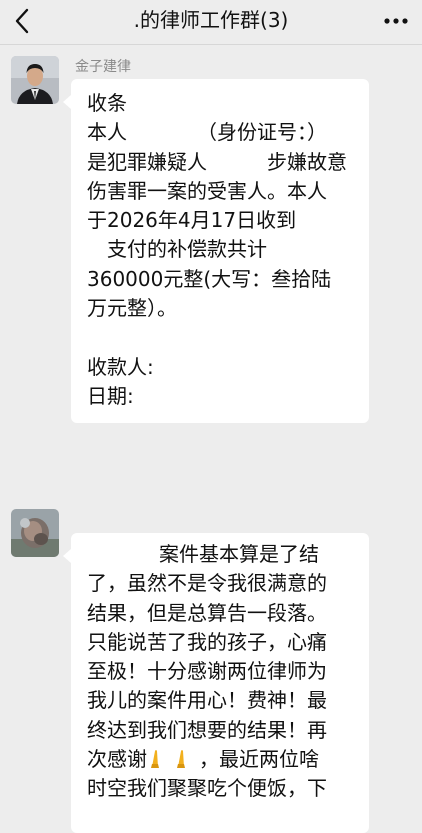 This screenshot has width=422, height=833. I want to click on avatar-photo-blurred, so click(35, 533).